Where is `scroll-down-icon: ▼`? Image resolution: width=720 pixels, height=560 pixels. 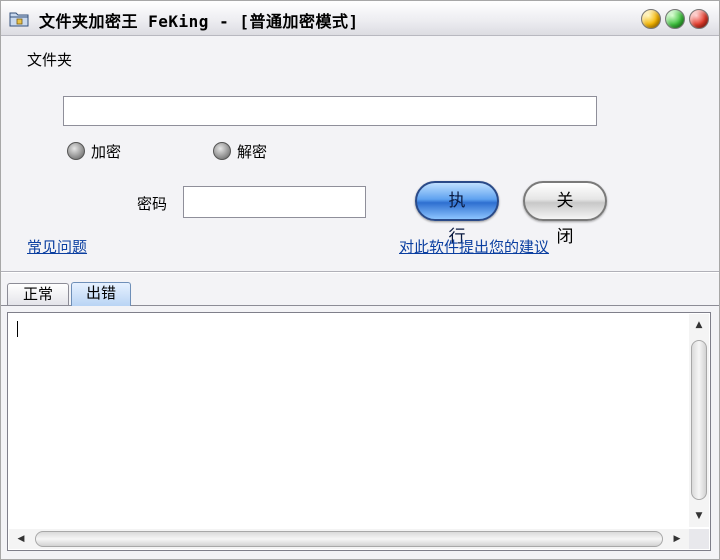
scroll-down-icon: ▼ is located at coordinates (699, 516).